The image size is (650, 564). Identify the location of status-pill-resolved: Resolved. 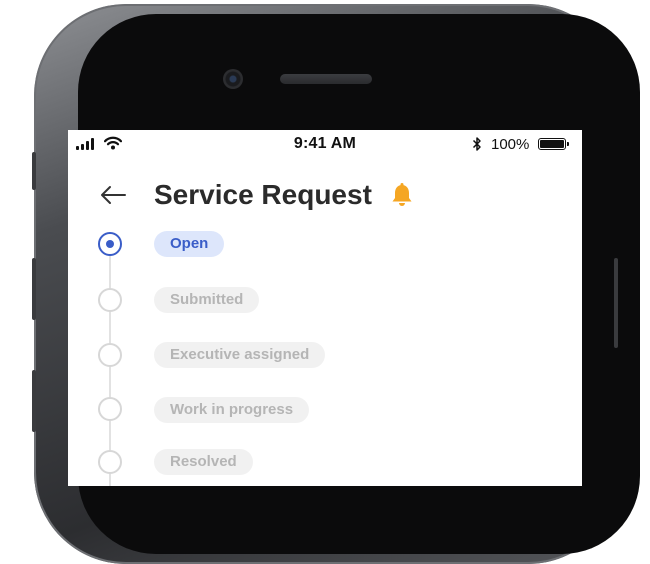
(203, 462).